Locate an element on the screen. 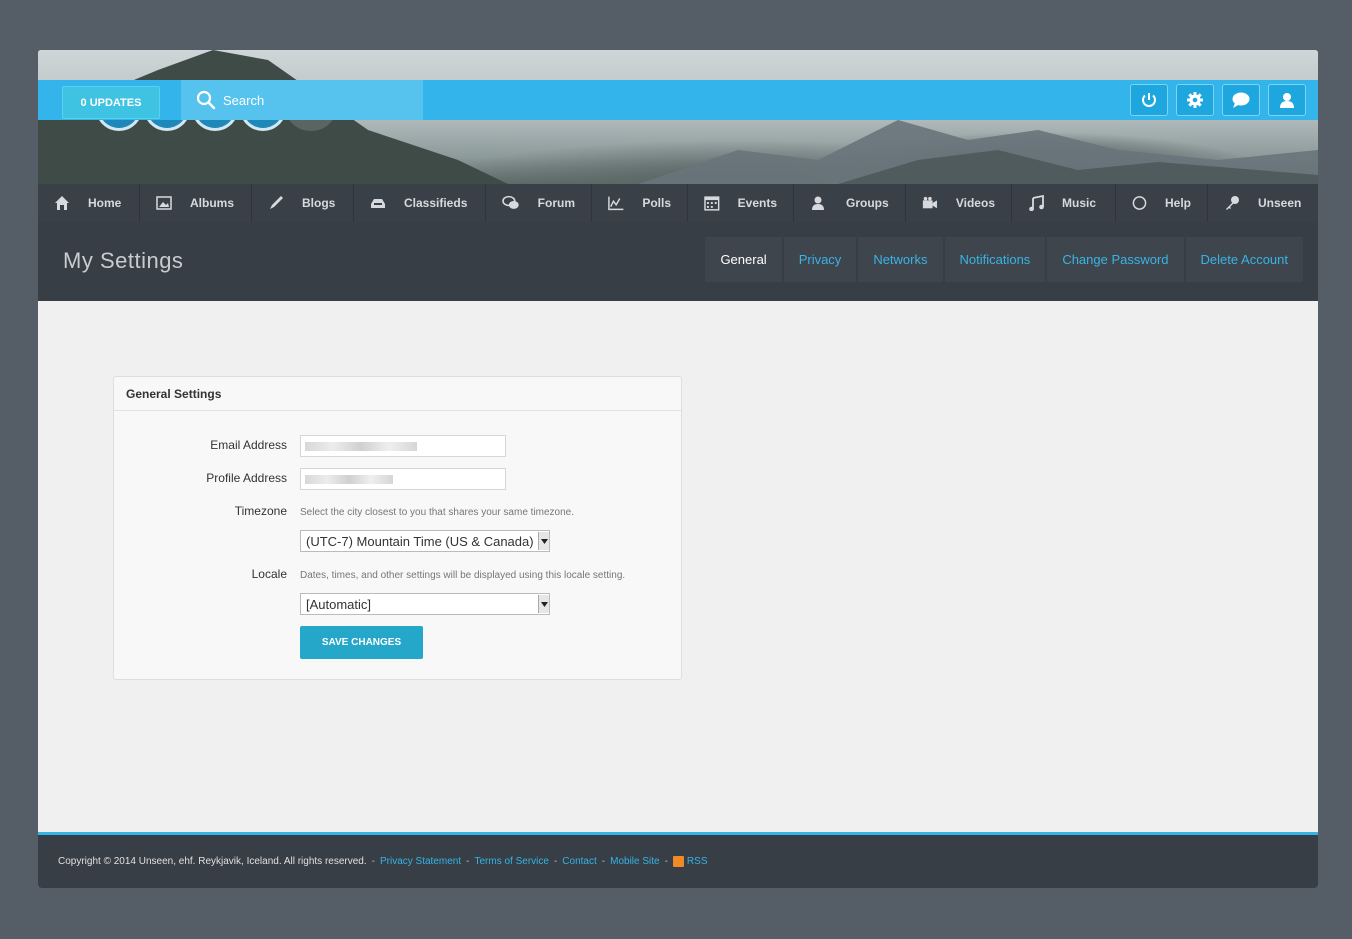 Image resolution: width=1352 pixels, height=939 pixels. key-icon is located at coordinates (1232, 203).